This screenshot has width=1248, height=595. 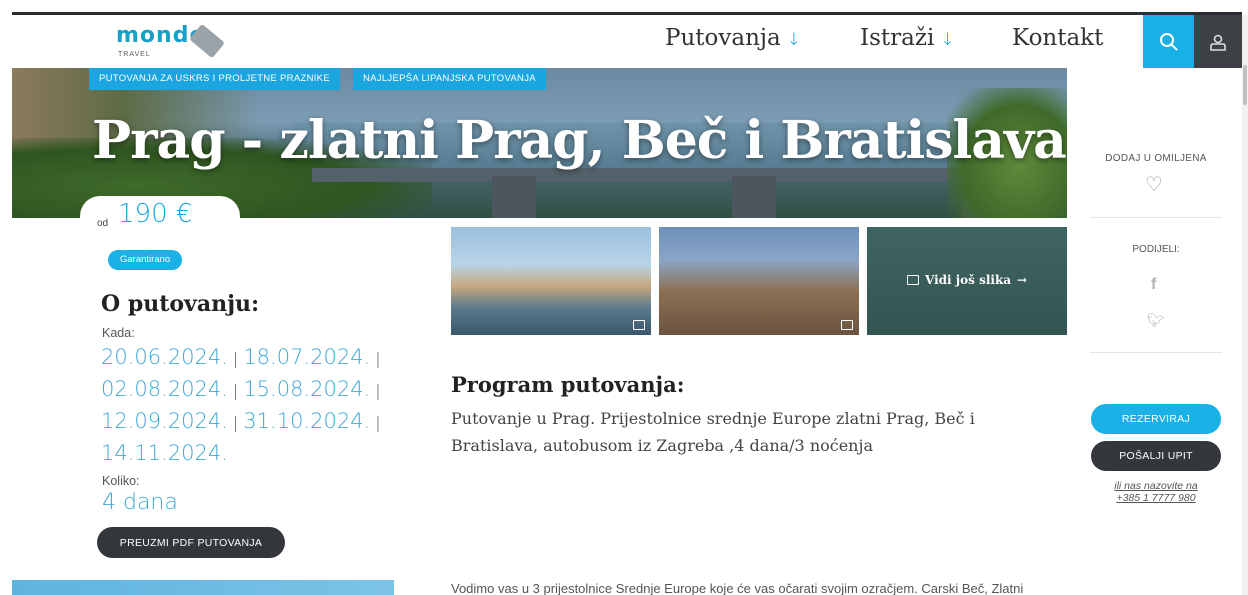 What do you see at coordinates (1156, 419) in the screenshot?
I see `book-button: REZERVIRAJ` at bounding box center [1156, 419].